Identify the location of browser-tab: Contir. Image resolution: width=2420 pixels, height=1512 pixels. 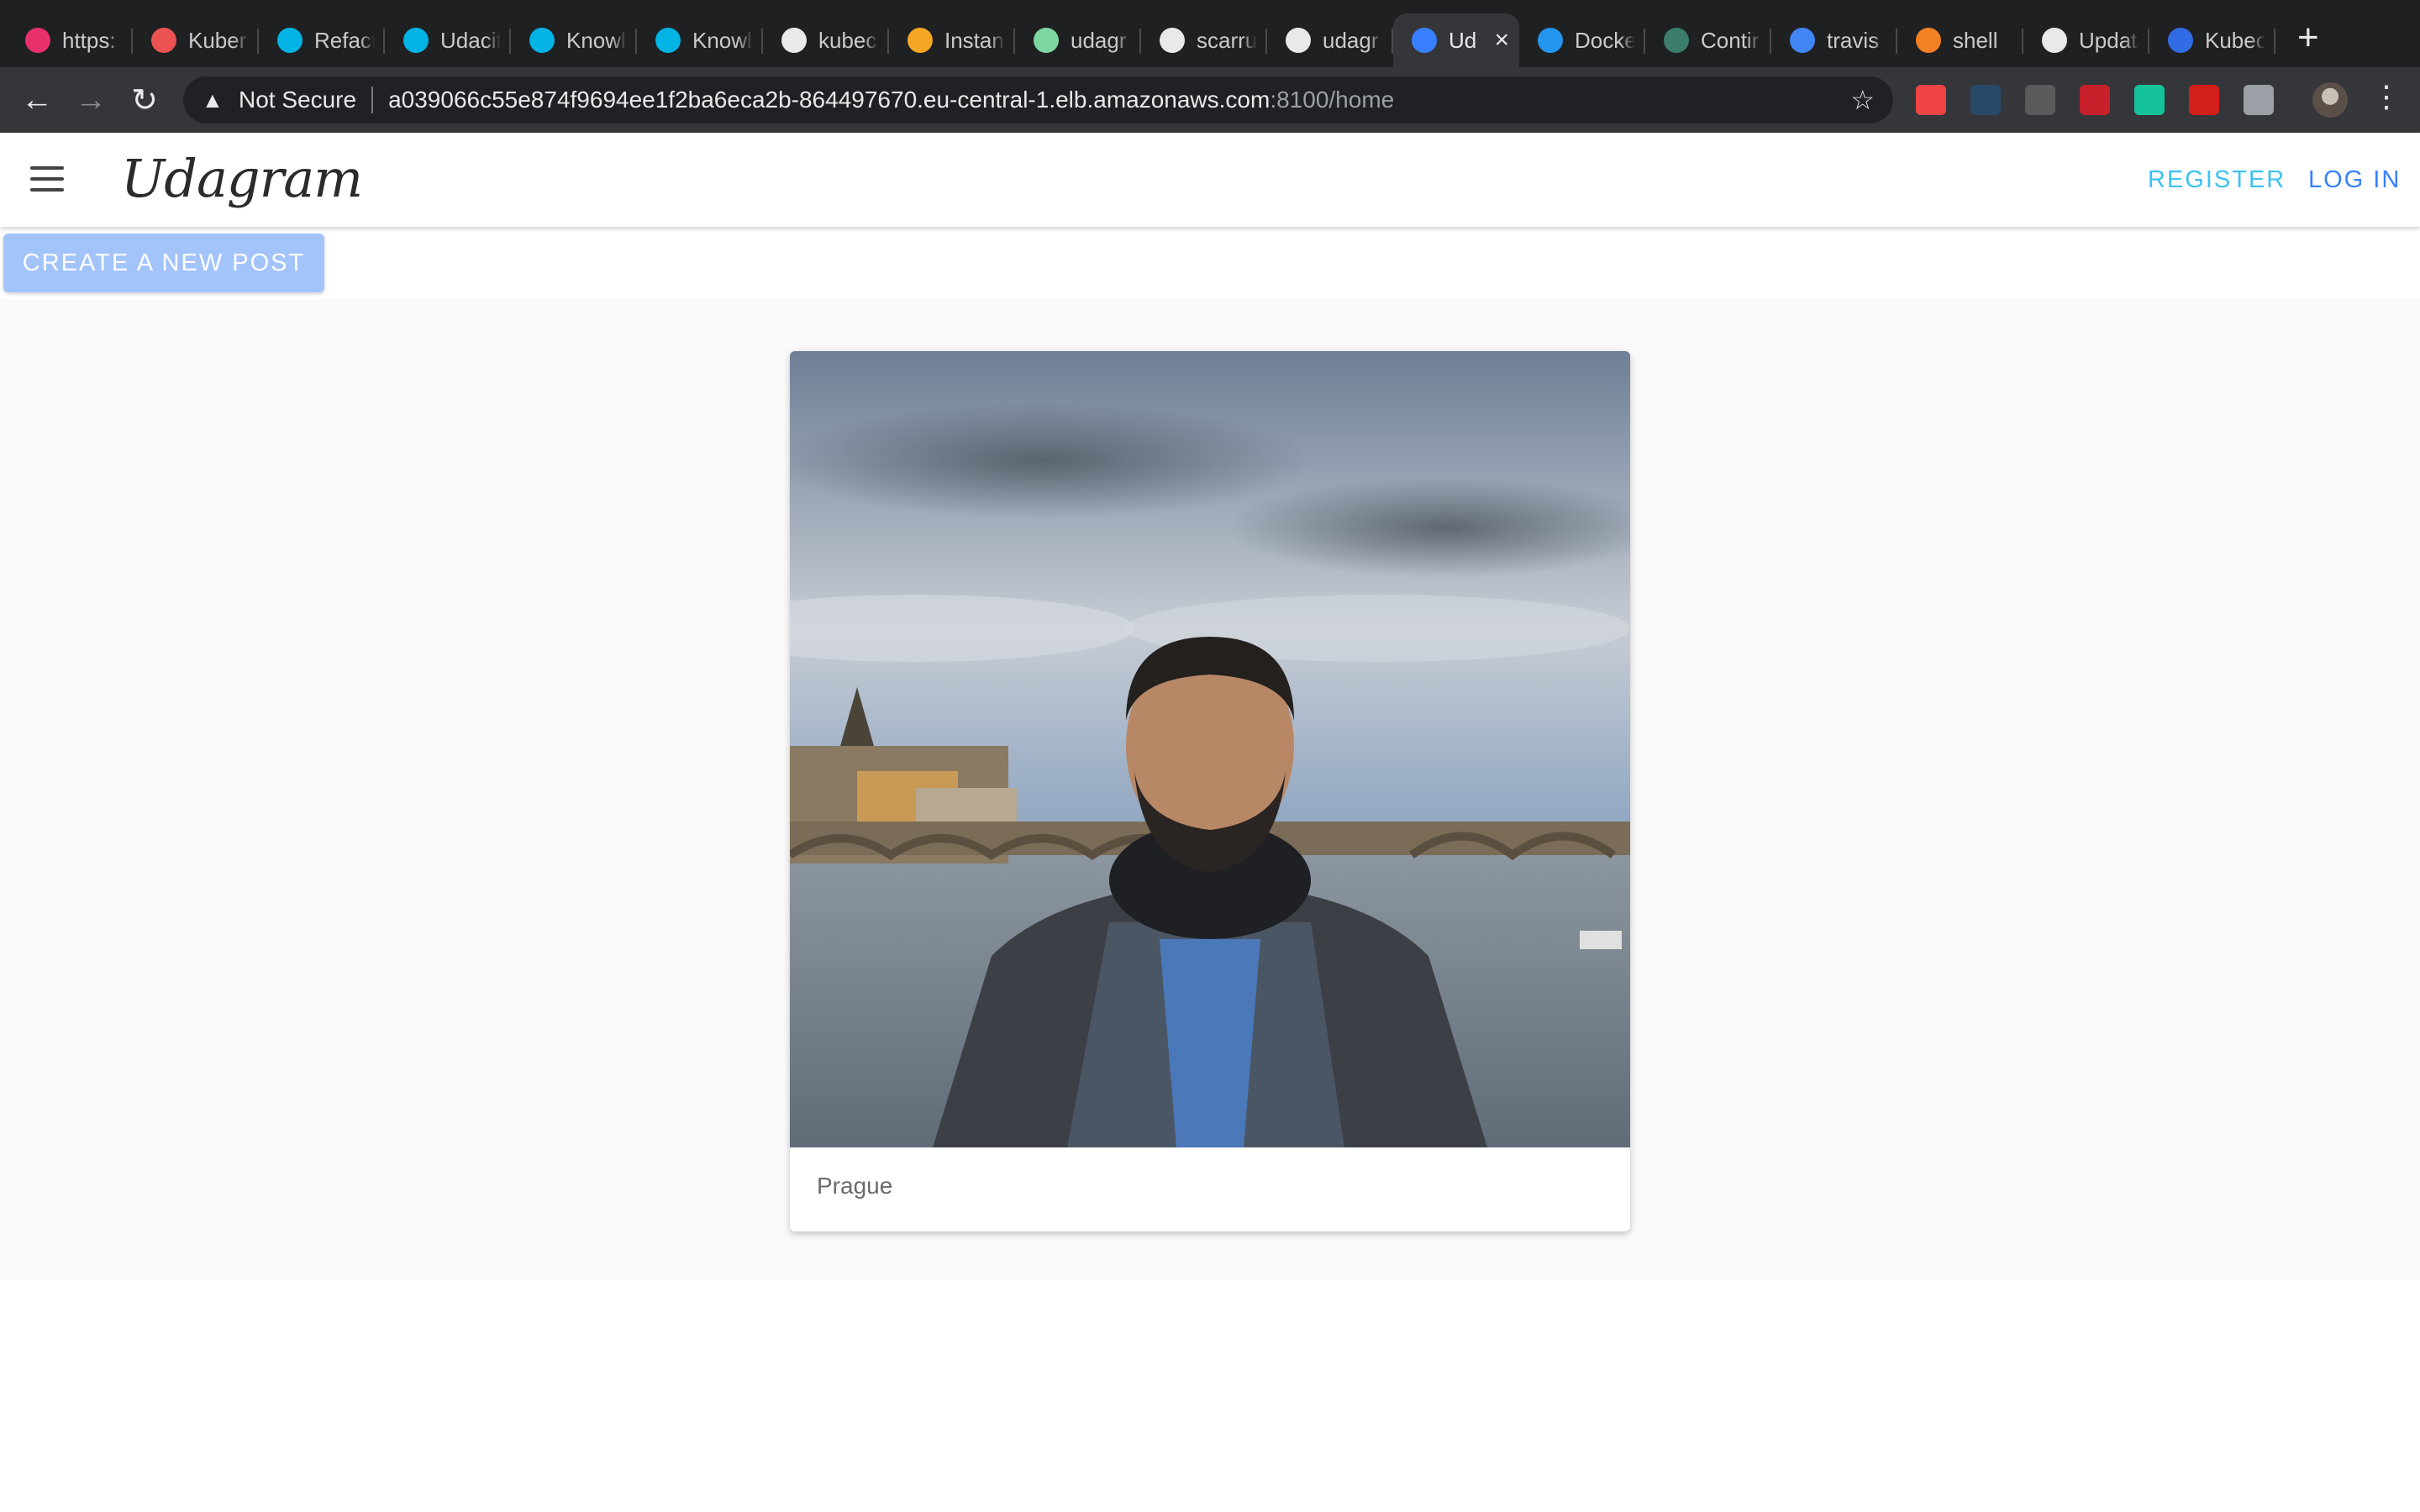
(1708, 40).